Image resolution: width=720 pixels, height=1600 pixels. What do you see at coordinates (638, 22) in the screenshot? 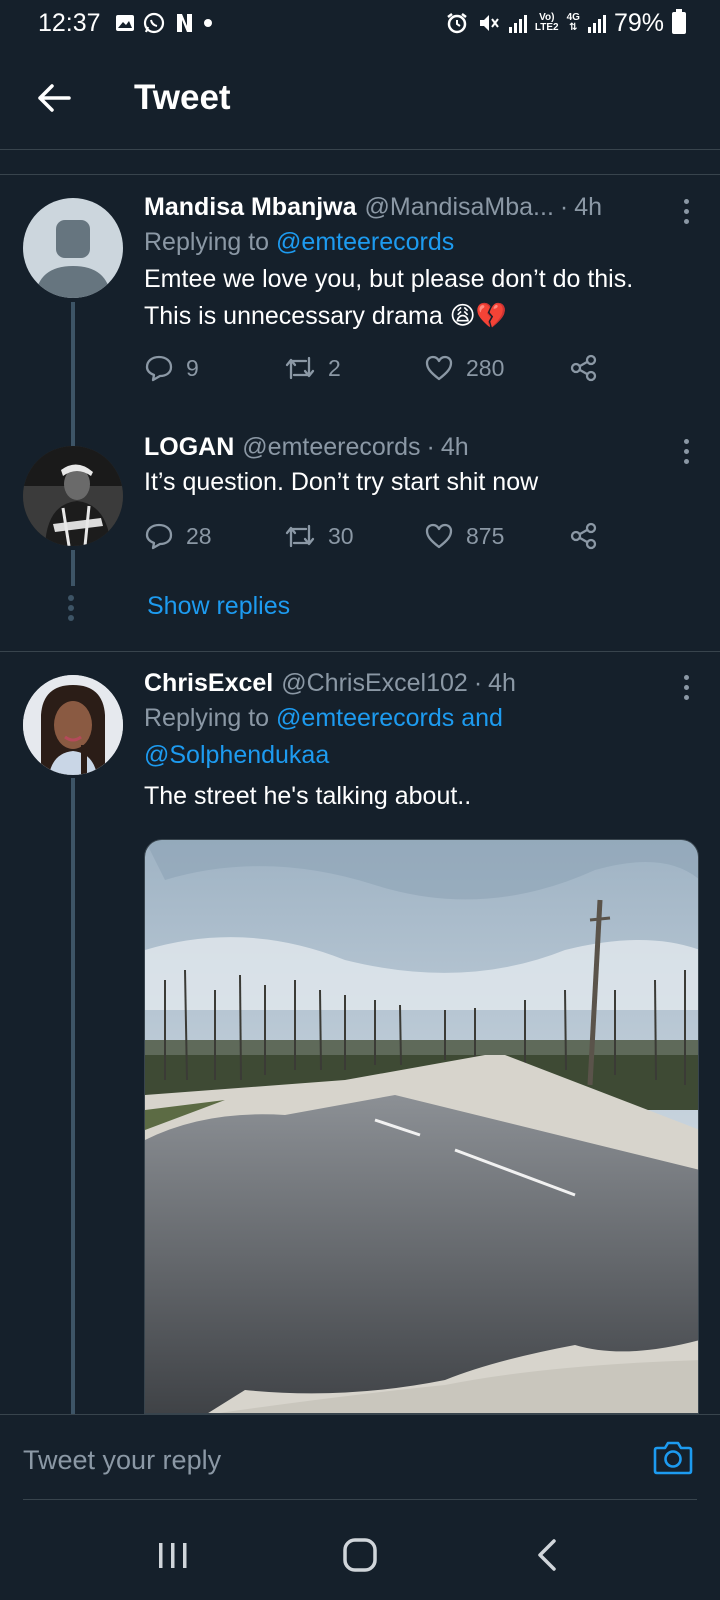
I see `battery-percent: 79%` at bounding box center [638, 22].